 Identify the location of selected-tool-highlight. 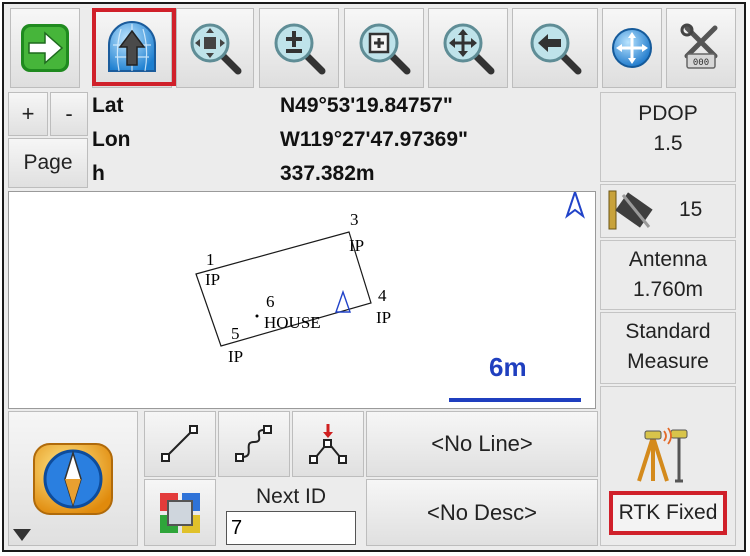
(134, 47).